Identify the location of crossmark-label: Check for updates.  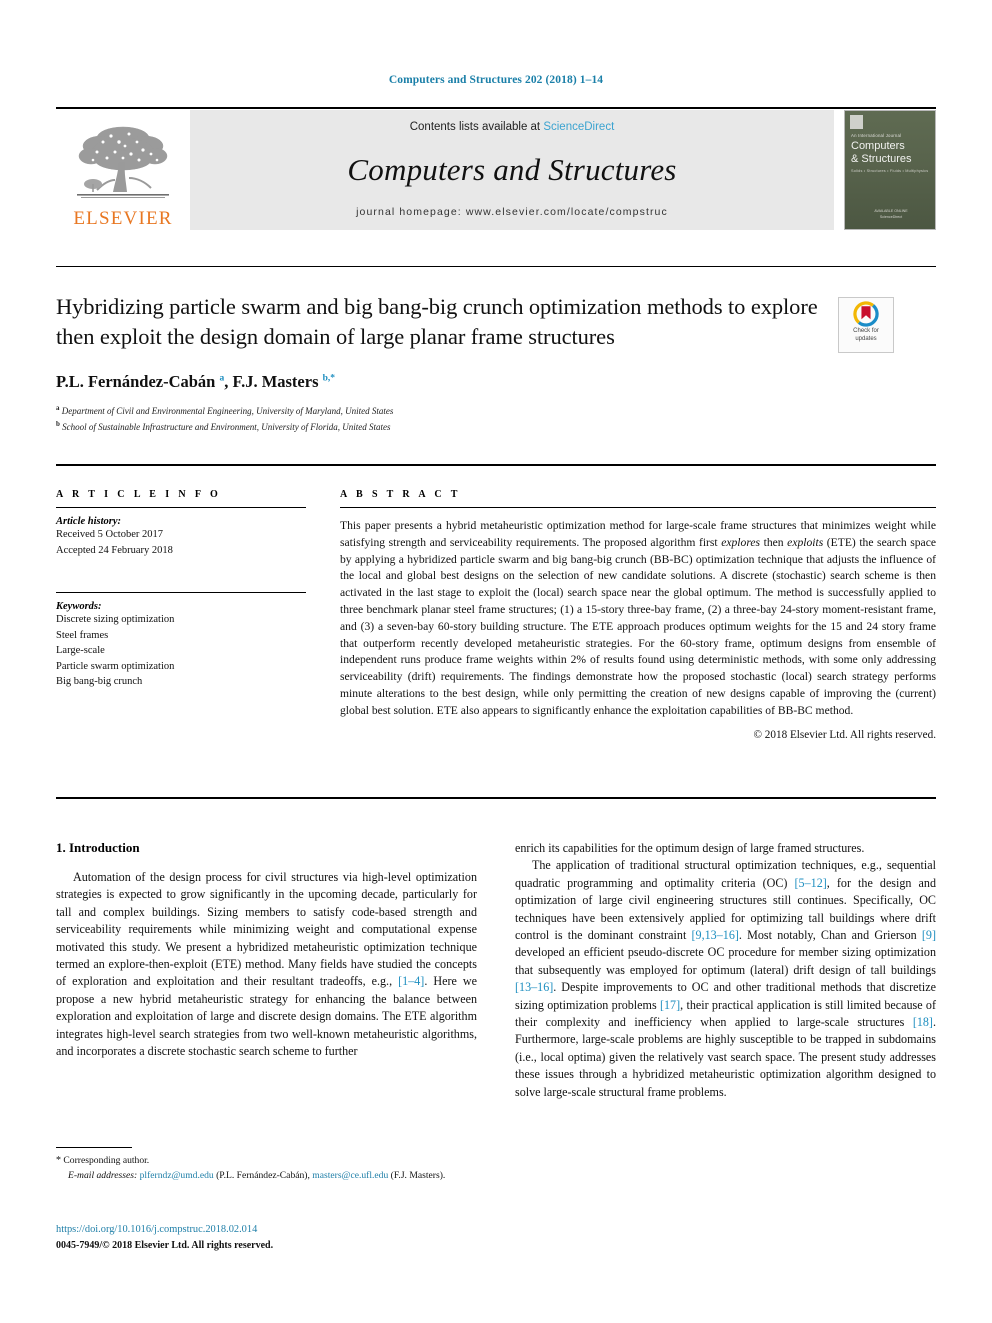
(866, 335).